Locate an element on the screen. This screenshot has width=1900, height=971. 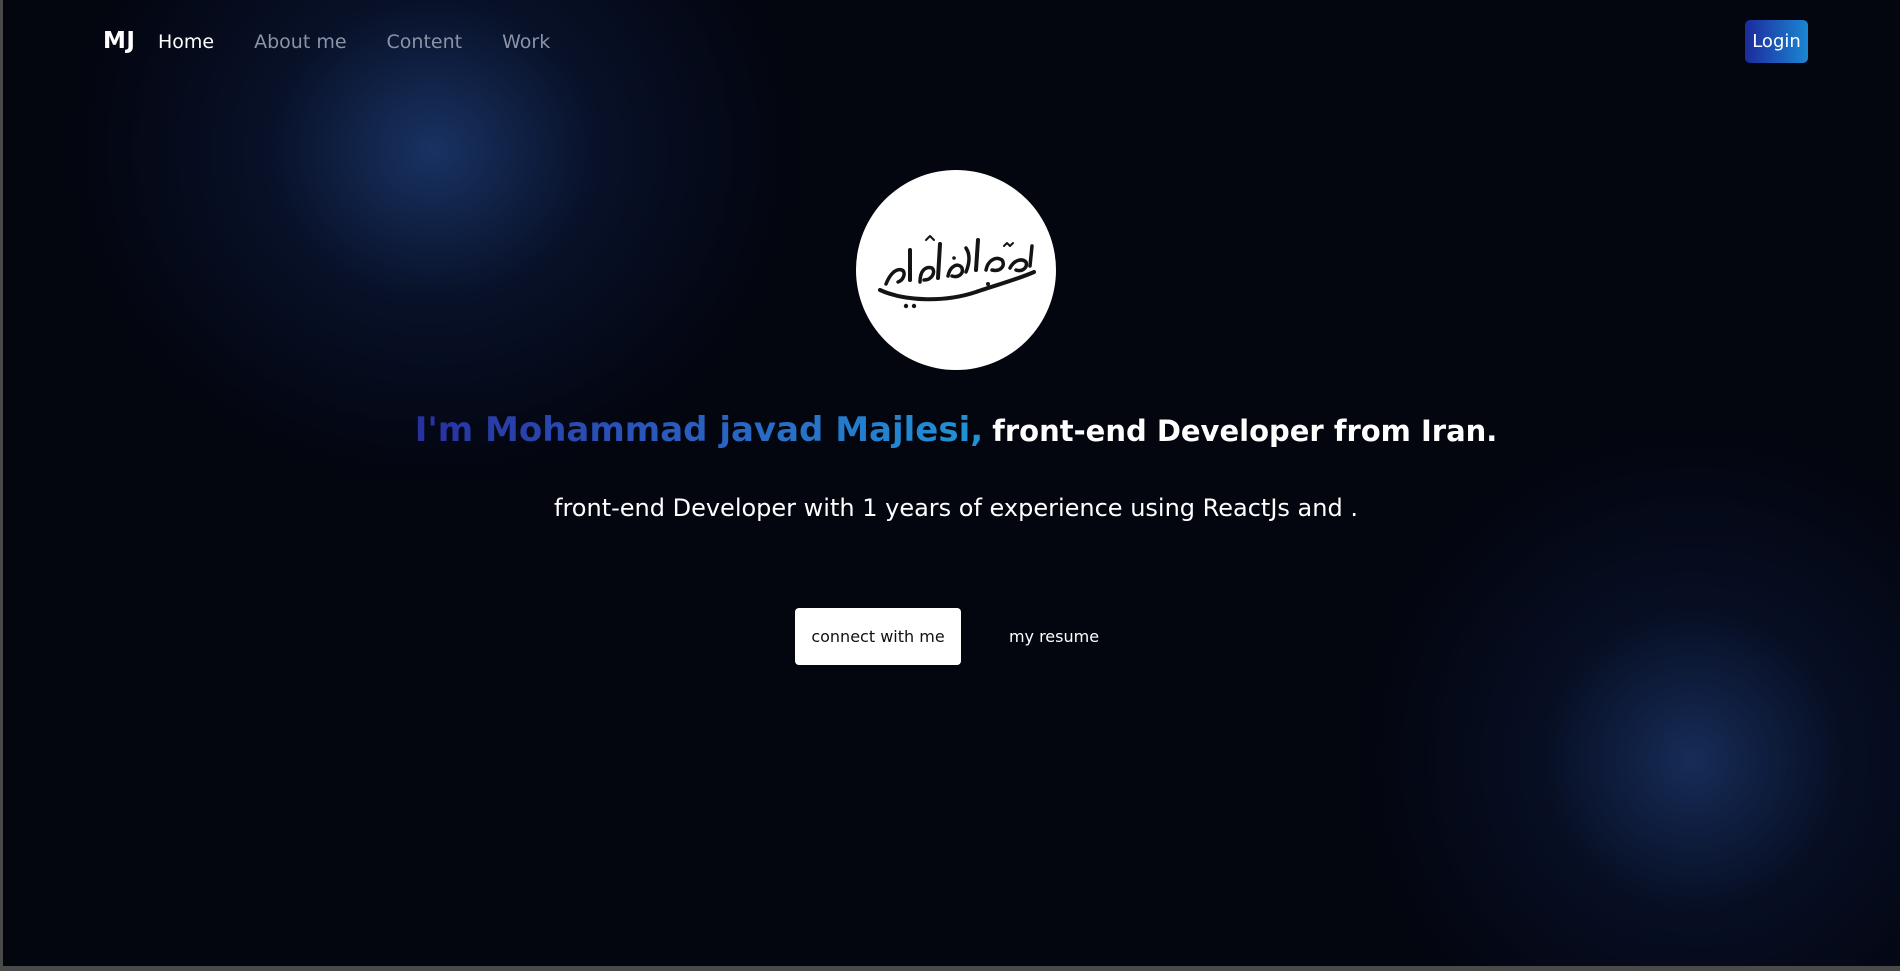
connect-button: connect with me is located at coordinates (878, 636).